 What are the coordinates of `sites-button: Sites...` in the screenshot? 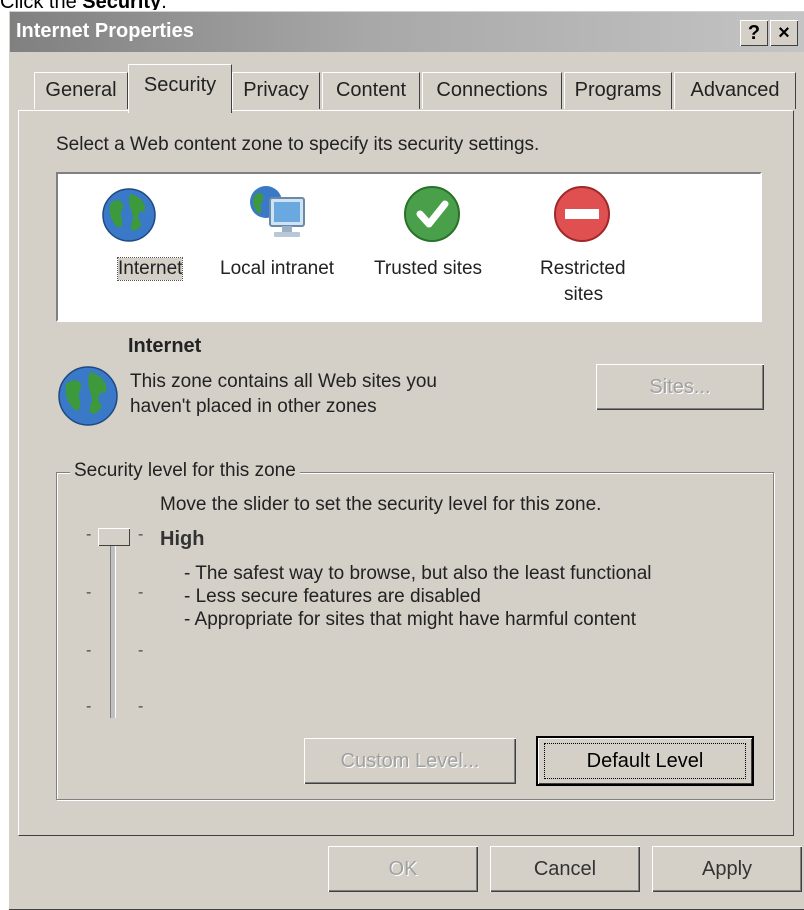 It's located at (680, 387).